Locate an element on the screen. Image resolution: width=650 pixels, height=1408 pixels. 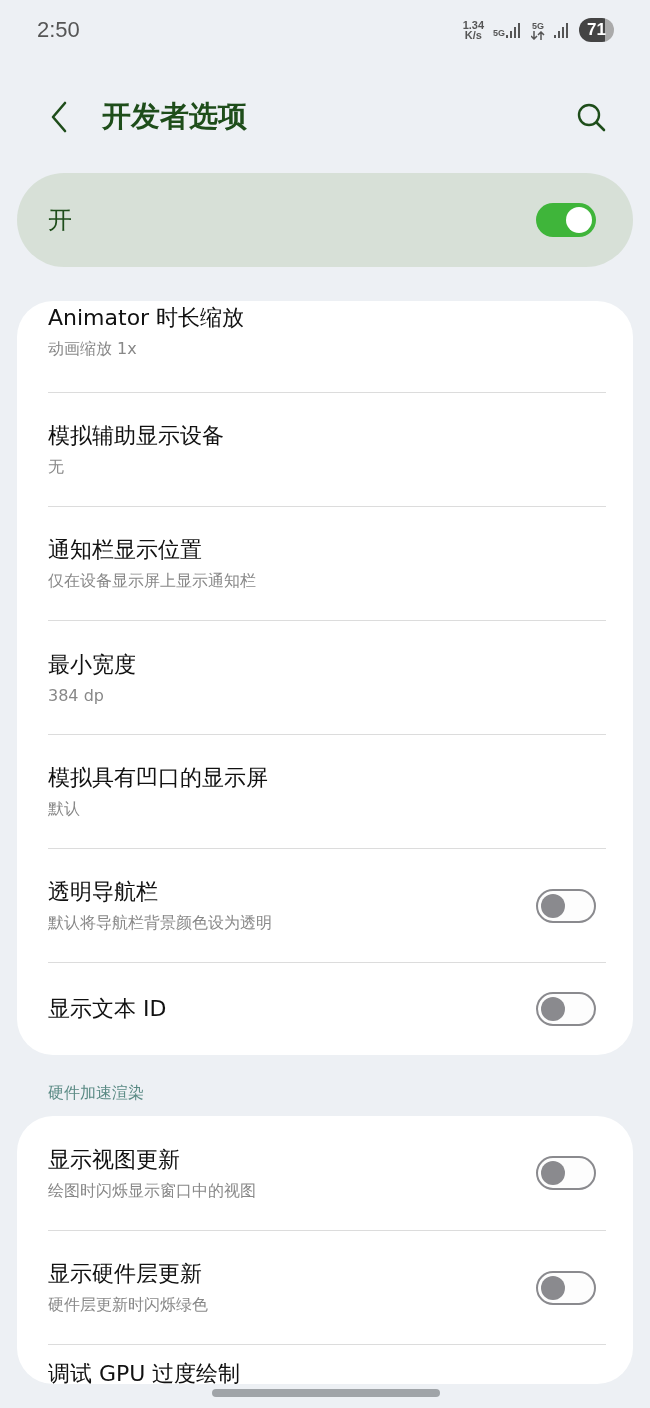
search-icon is located at coordinates (591, 116).